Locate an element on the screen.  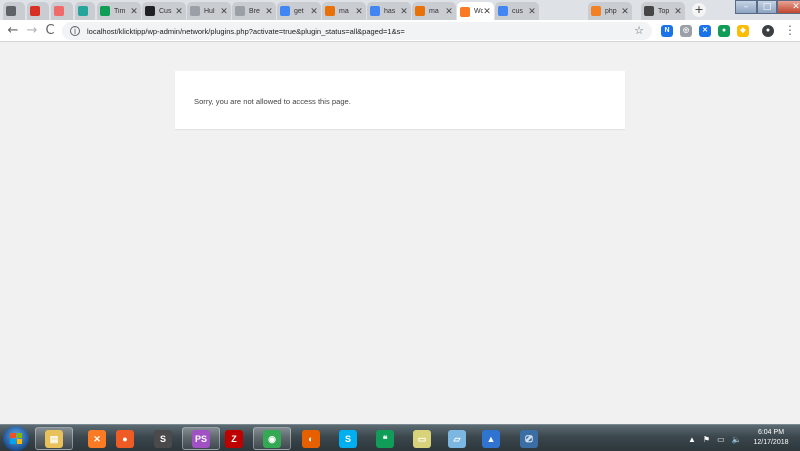
taskbar-app-button: ▱ is located at coordinates (457, 438).